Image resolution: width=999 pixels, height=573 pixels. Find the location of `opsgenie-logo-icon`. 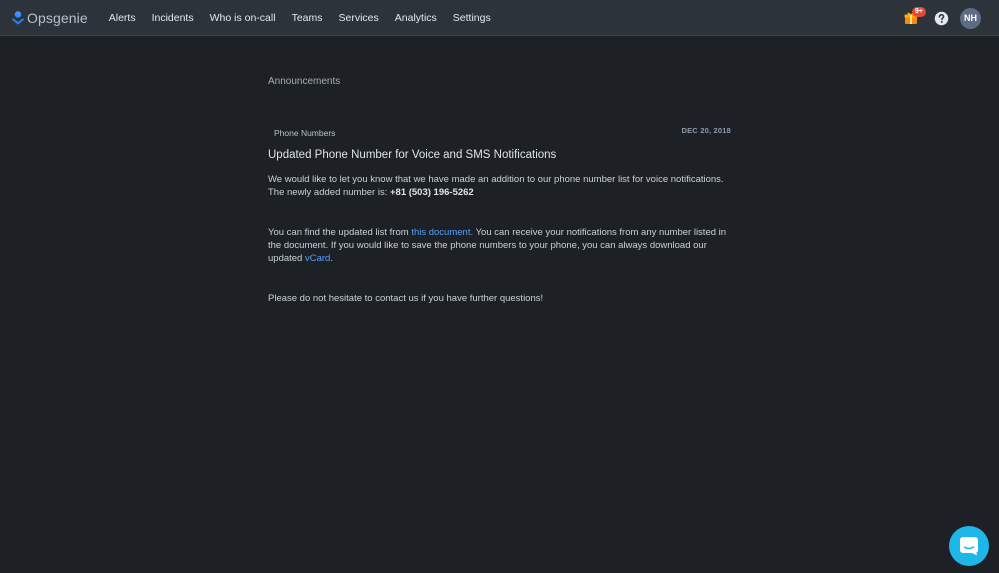

opsgenie-logo-icon is located at coordinates (18, 17).